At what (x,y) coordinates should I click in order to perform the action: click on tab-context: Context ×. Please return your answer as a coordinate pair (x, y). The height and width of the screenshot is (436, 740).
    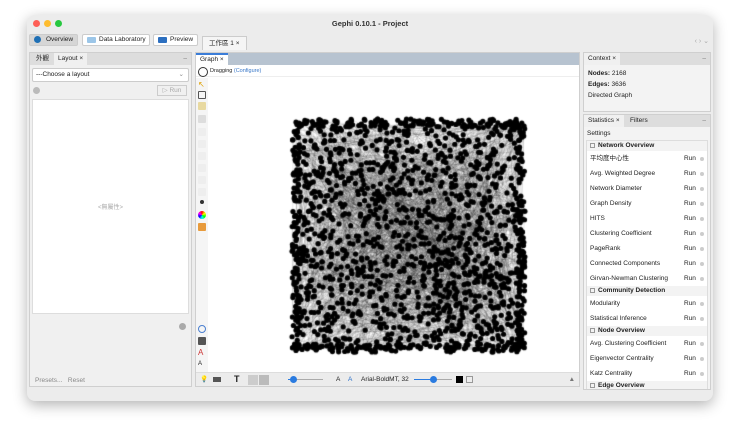
    Looking at the image, I should click on (602, 59).